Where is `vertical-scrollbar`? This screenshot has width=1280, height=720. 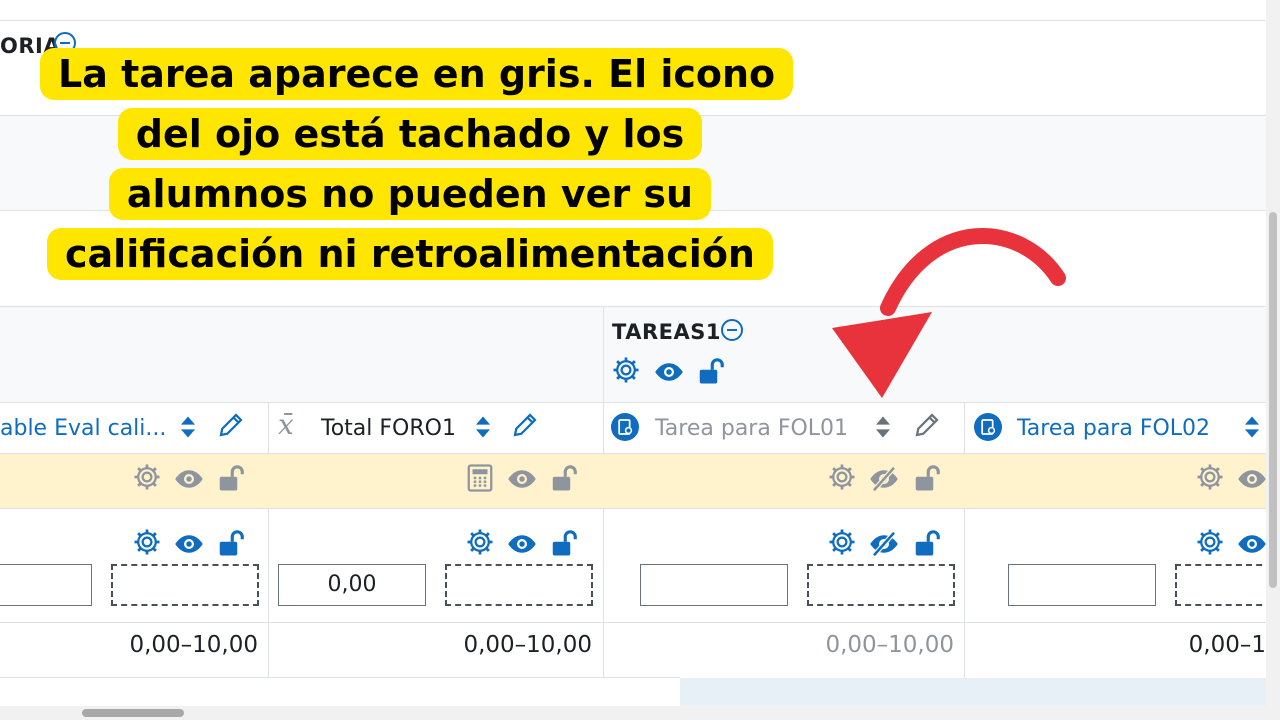
vertical-scrollbar is located at coordinates (1273, 360).